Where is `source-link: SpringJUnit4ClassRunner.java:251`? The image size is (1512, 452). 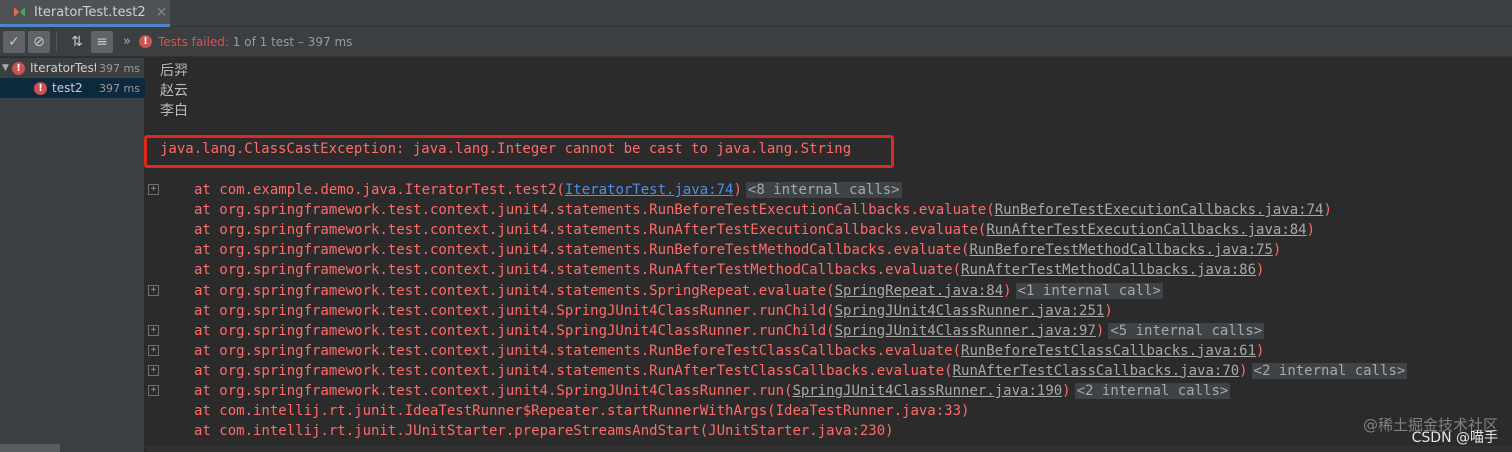
source-link: SpringJUnit4ClassRunner.java:251 is located at coordinates (970, 311).